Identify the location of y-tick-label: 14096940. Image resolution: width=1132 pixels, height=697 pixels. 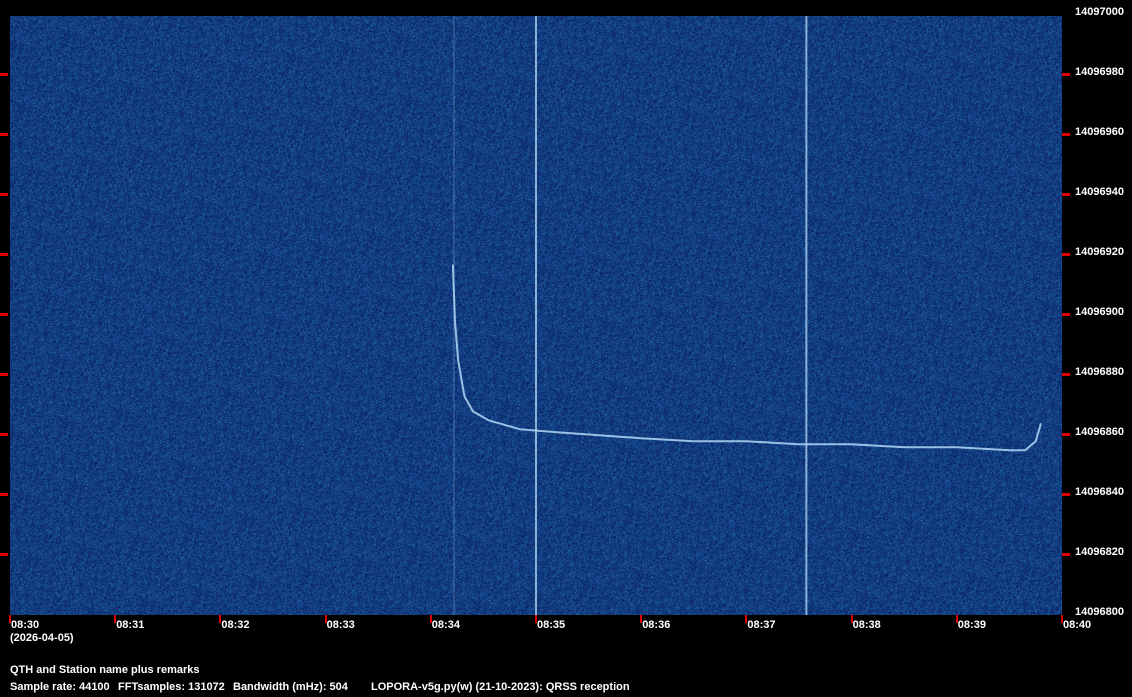
(1099, 192).